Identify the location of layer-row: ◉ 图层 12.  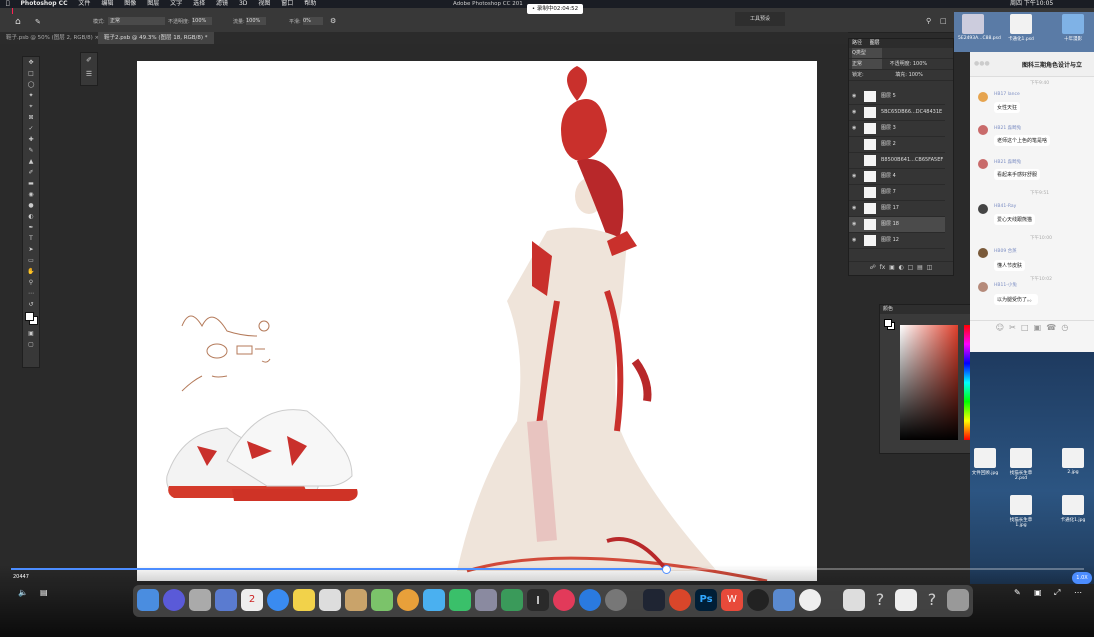
(897, 241).